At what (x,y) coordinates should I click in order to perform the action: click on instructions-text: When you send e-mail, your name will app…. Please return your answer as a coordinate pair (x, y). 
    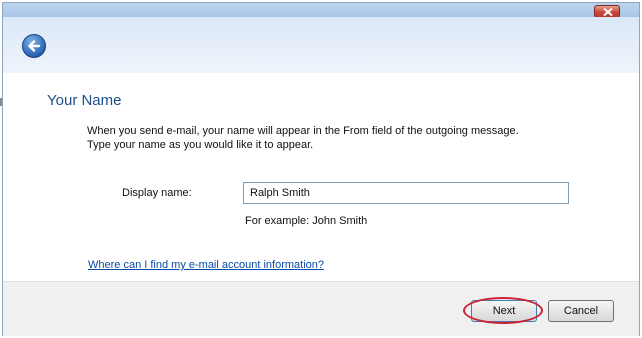
    Looking at the image, I should click on (347, 138).